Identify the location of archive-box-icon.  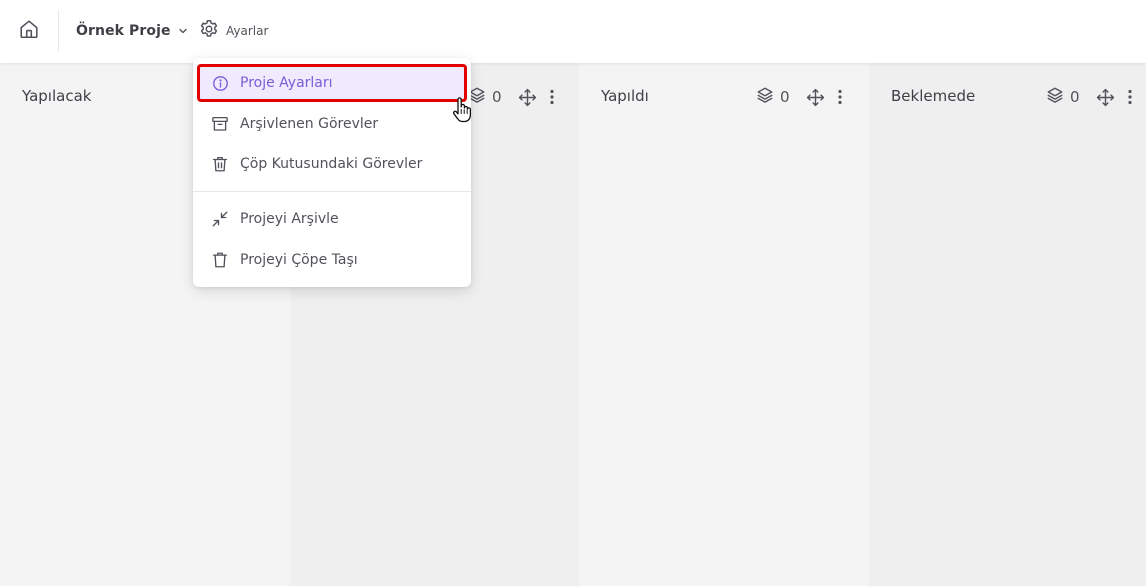
(220, 124).